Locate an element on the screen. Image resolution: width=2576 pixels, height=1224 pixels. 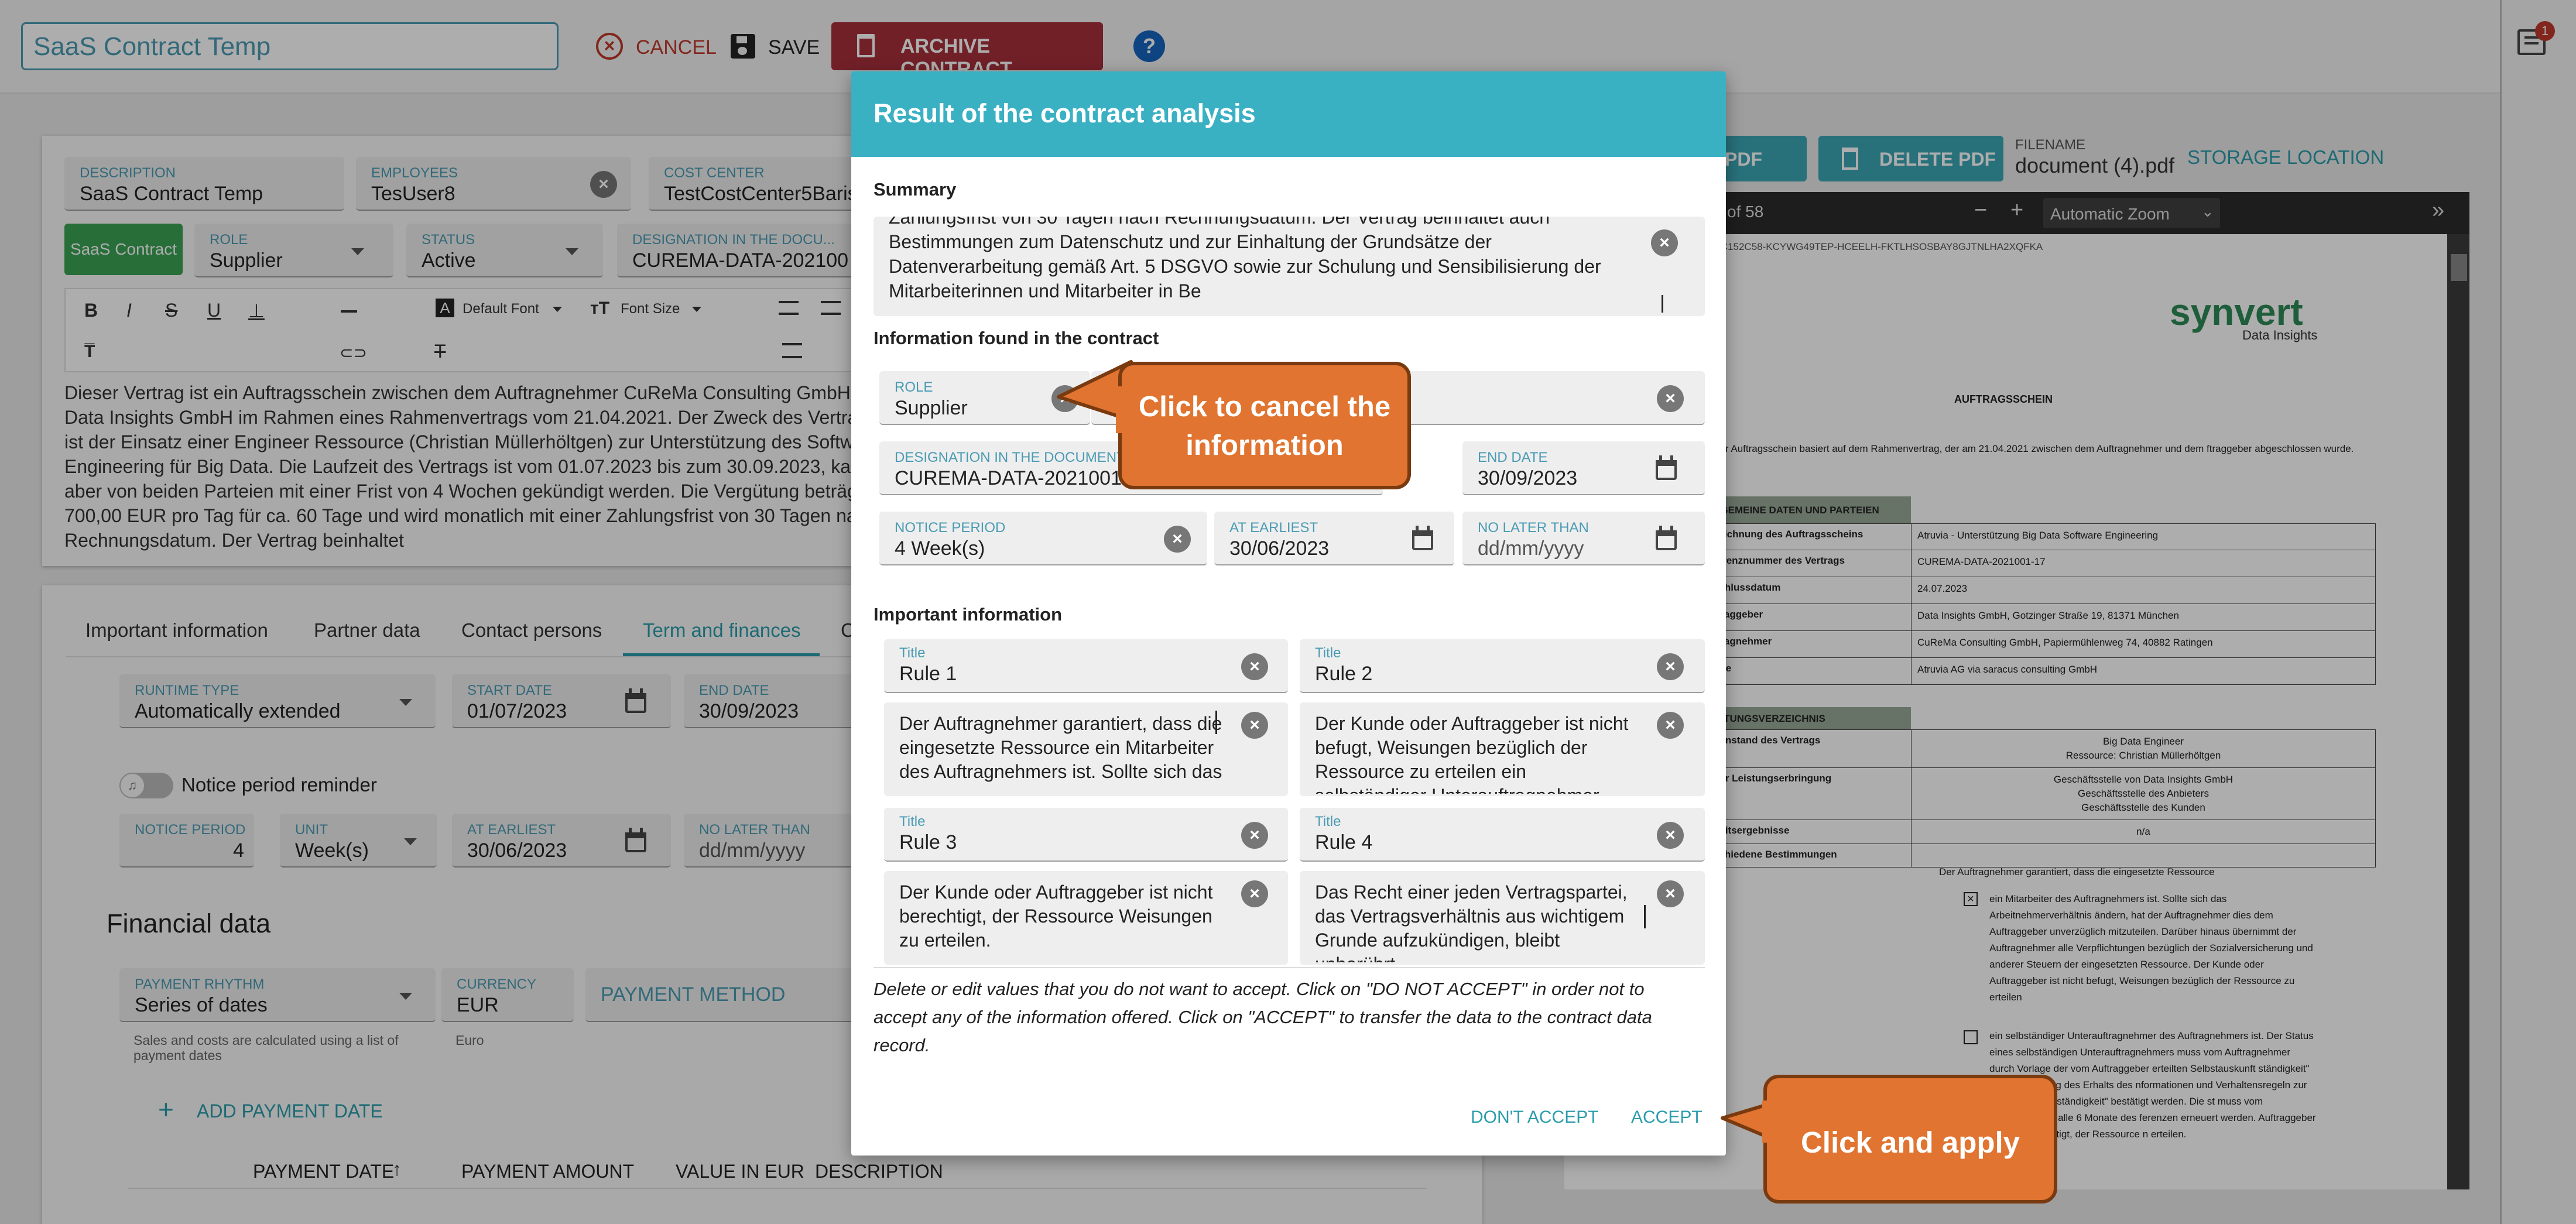
info-found-heading: Information found in the contract is located at coordinates (1016, 338).